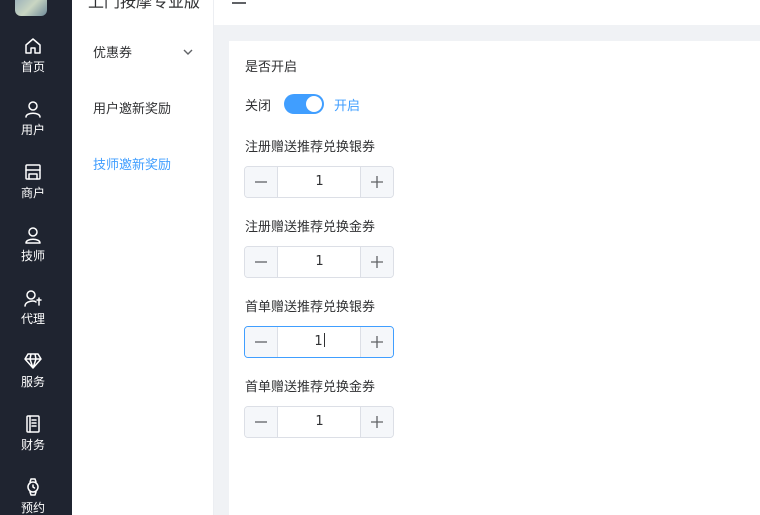 The image size is (760, 515). What do you see at coordinates (347, 104) in the screenshot?
I see `switch-on-label: 开启` at bounding box center [347, 104].